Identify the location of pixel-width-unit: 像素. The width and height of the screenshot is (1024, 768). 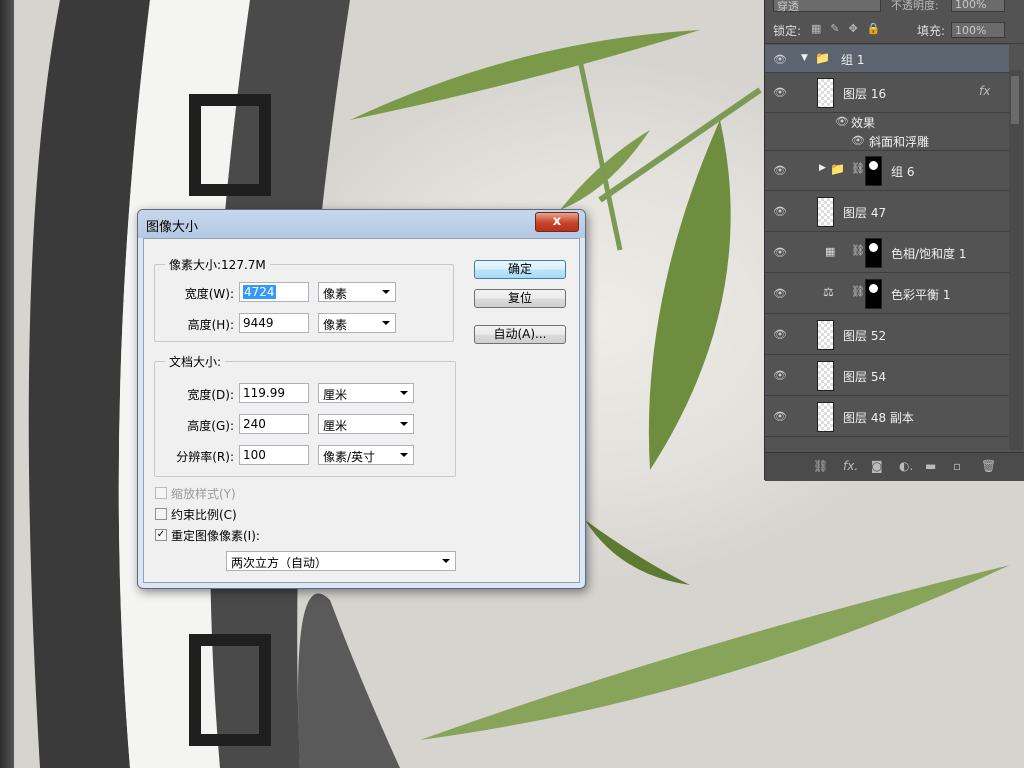
(335, 294).